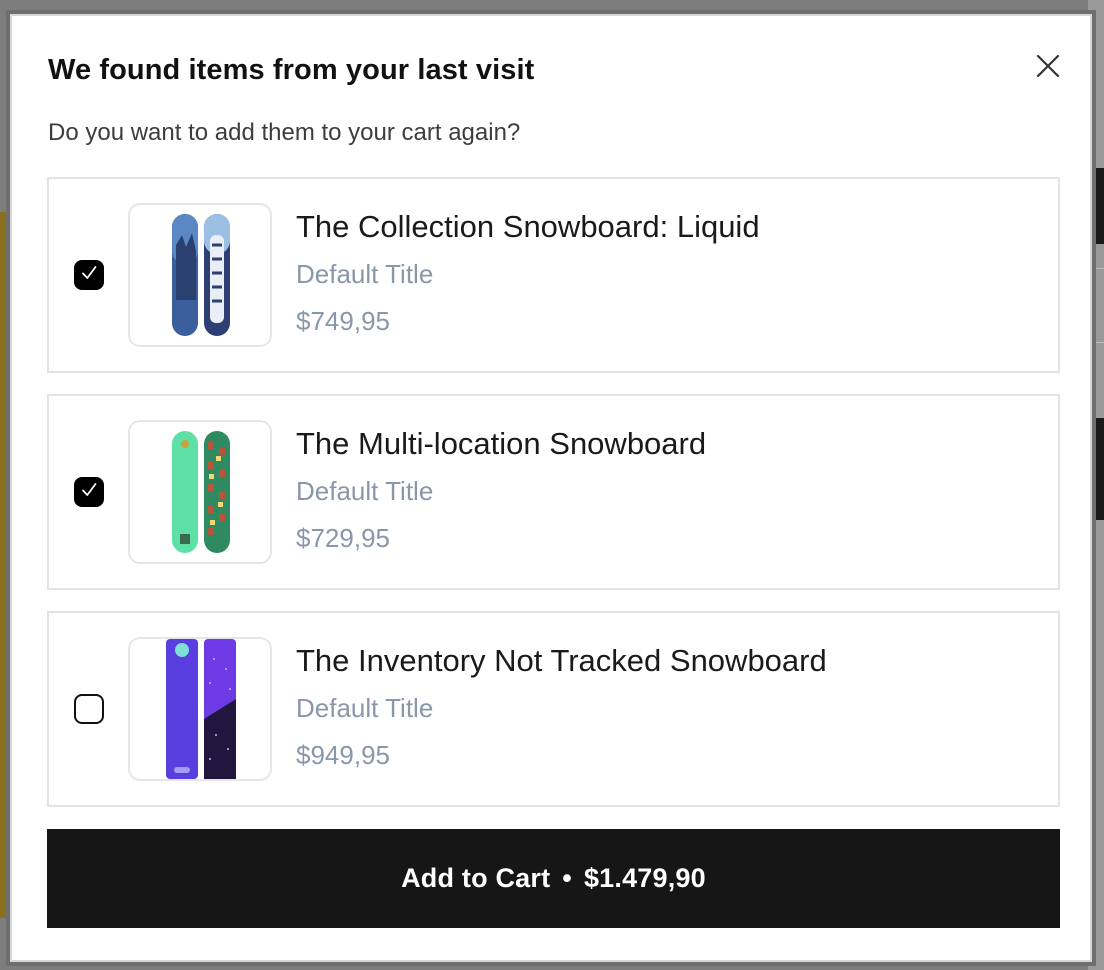 The width and height of the screenshot is (1104, 970). I want to click on product-image-inventory-snowboard, so click(200, 709).